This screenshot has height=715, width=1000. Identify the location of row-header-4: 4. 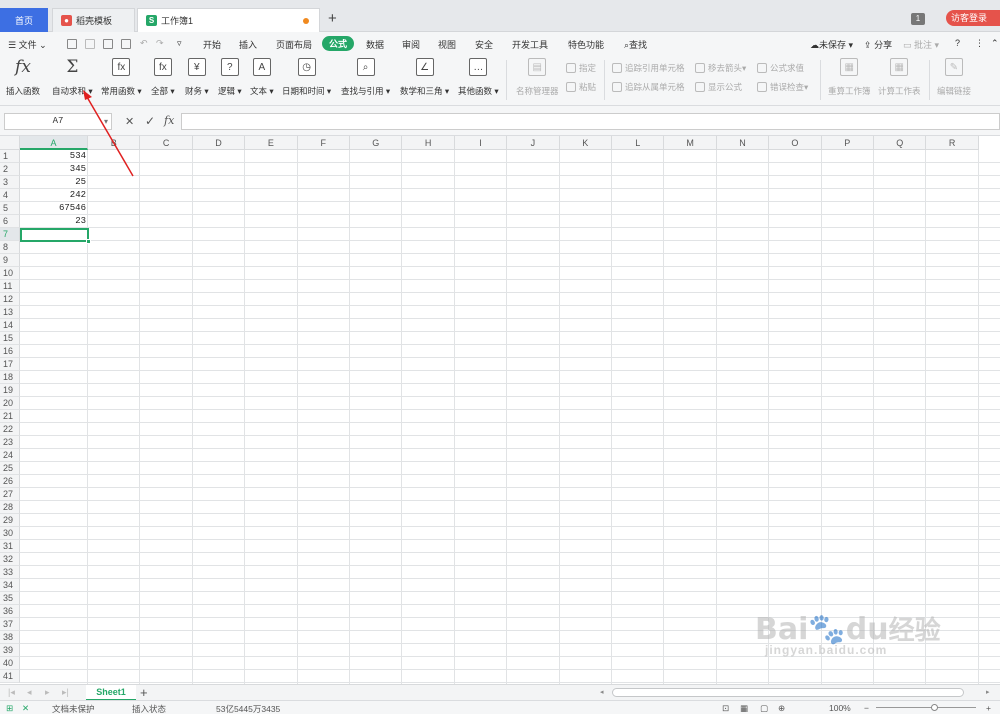
(10, 195).